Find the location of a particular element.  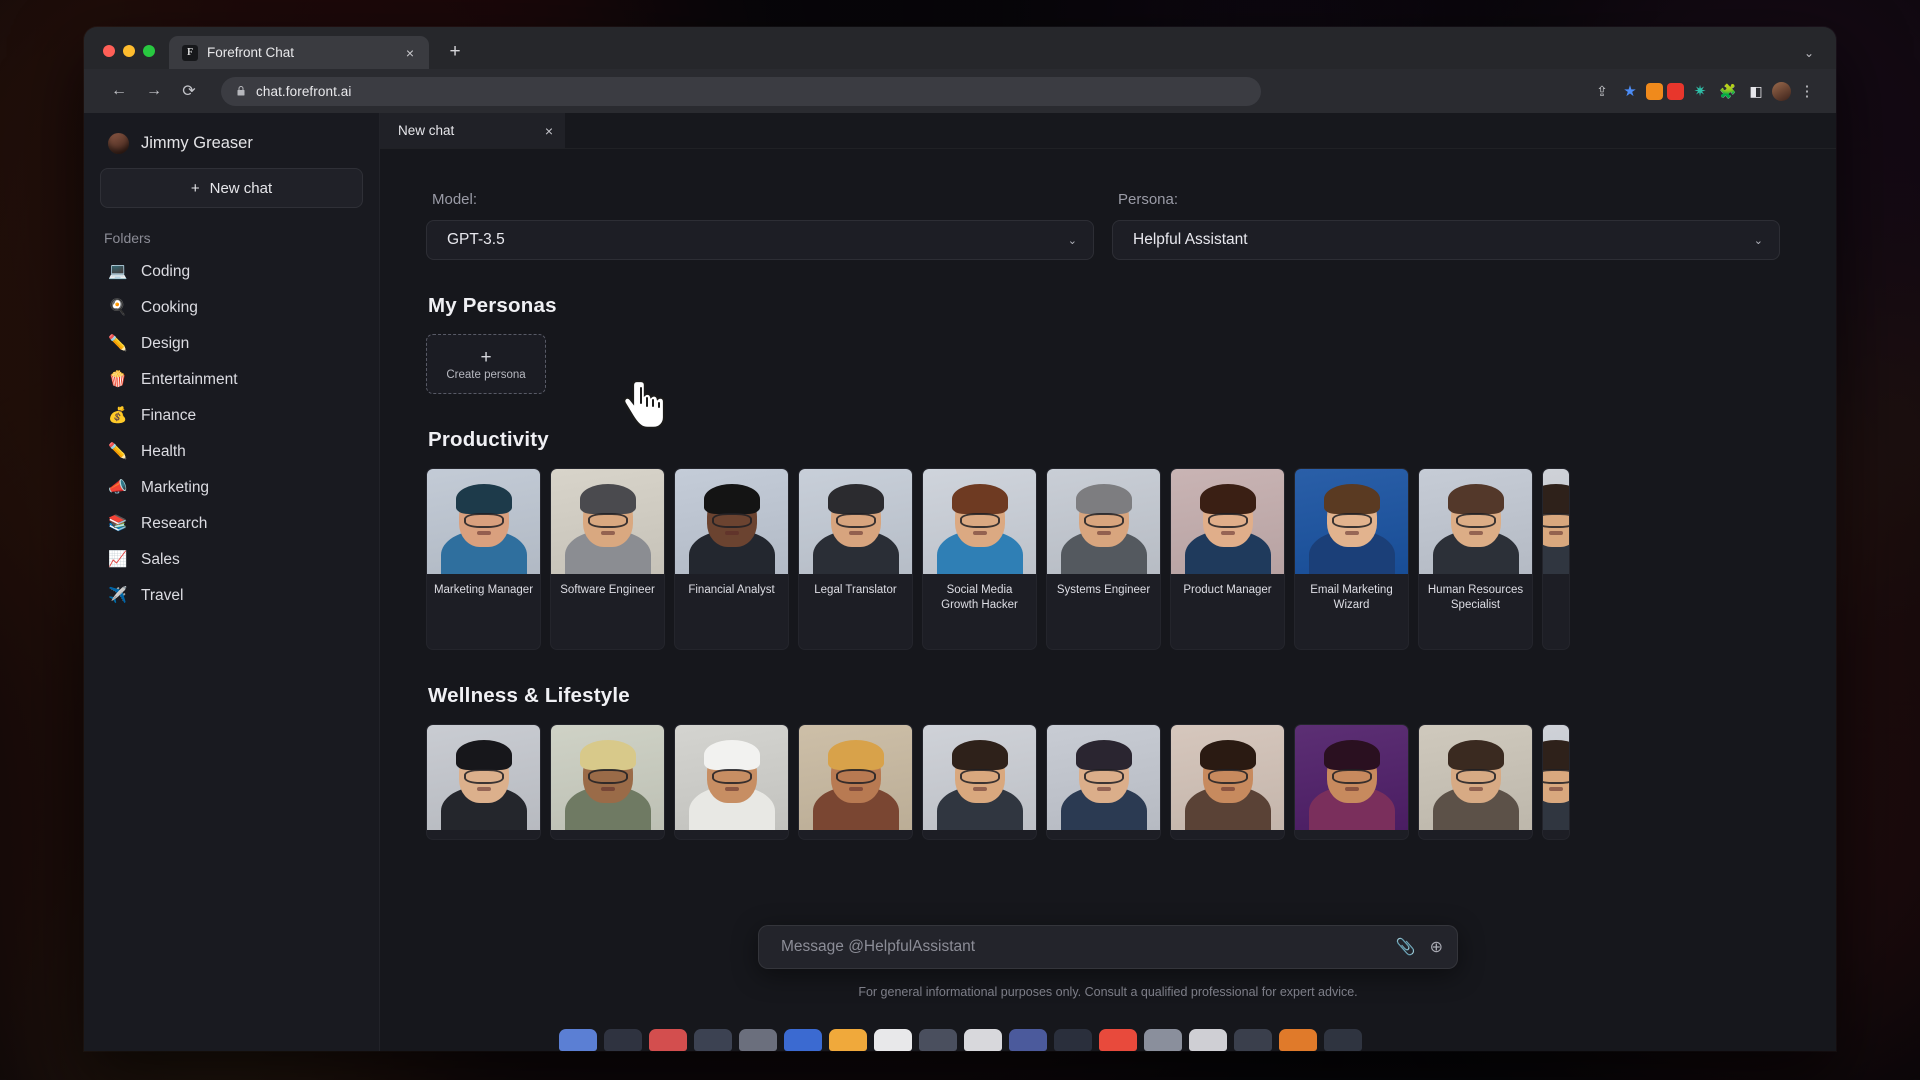

forward-icon: → is located at coordinates (154, 91).